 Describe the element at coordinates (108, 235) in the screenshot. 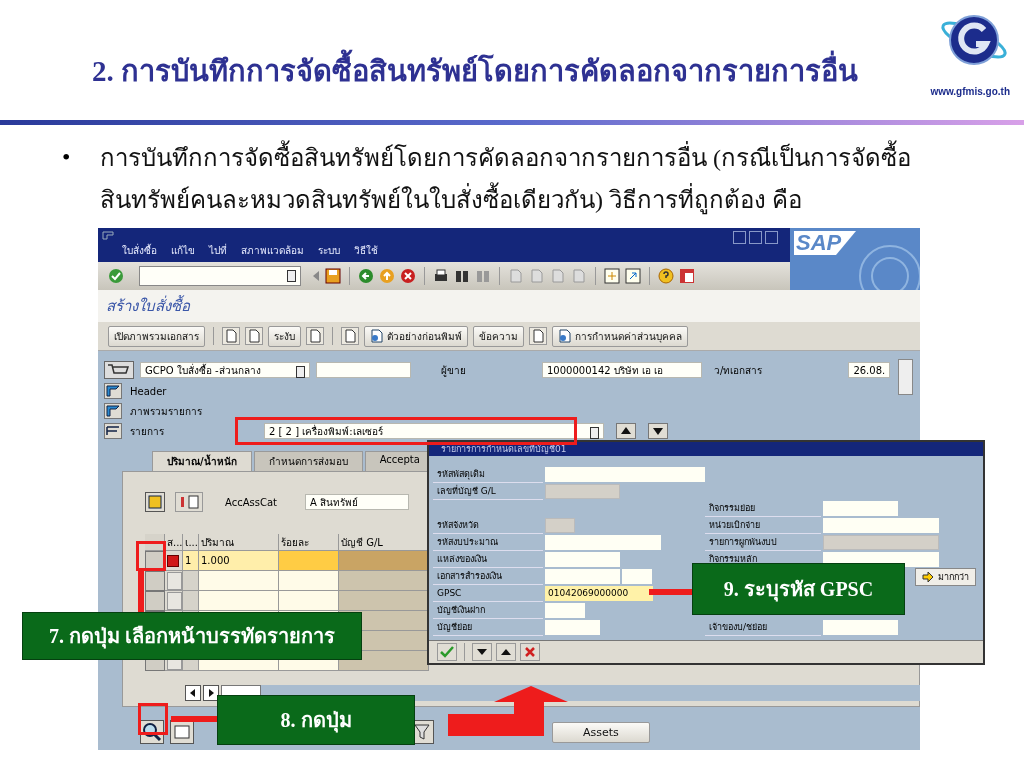

I see `window-menu-icon` at that location.